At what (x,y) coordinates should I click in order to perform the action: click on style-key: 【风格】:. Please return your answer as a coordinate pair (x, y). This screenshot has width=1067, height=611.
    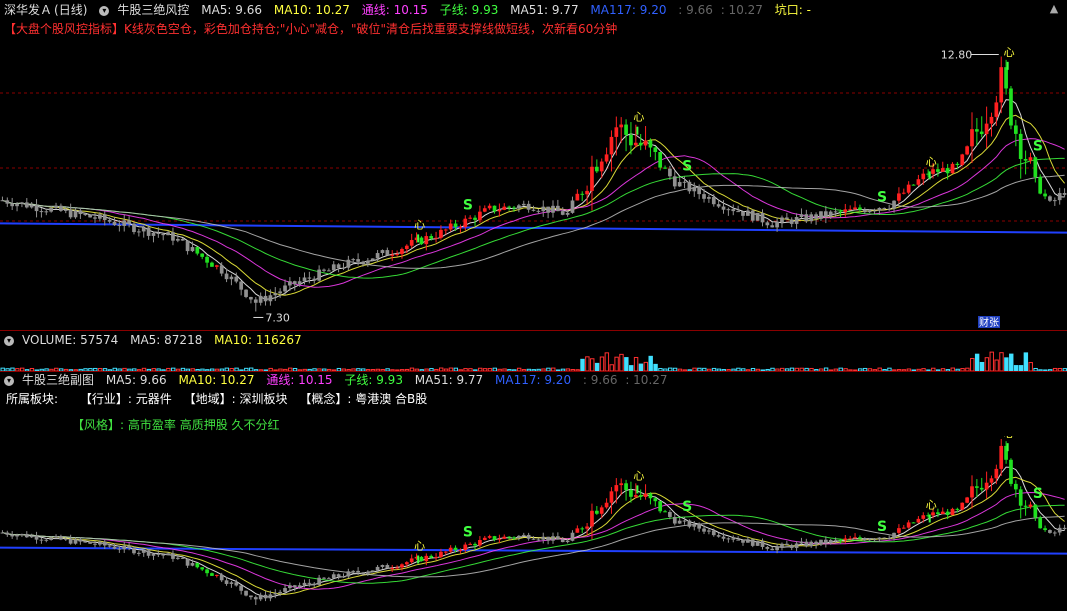
    Looking at the image, I should click on (98, 425).